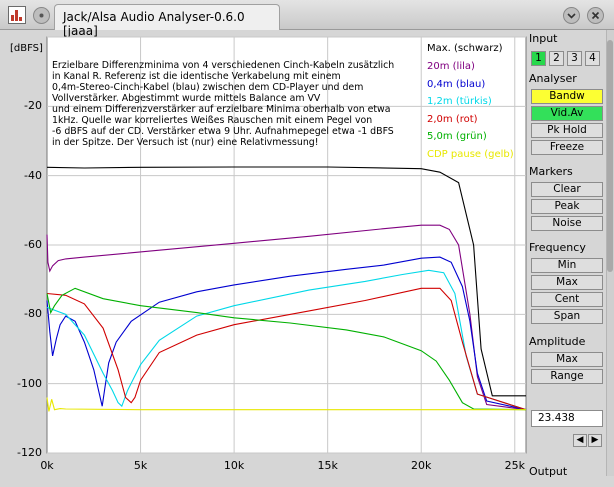  I want to click on amplitude-range-button: Range, so click(567, 376).